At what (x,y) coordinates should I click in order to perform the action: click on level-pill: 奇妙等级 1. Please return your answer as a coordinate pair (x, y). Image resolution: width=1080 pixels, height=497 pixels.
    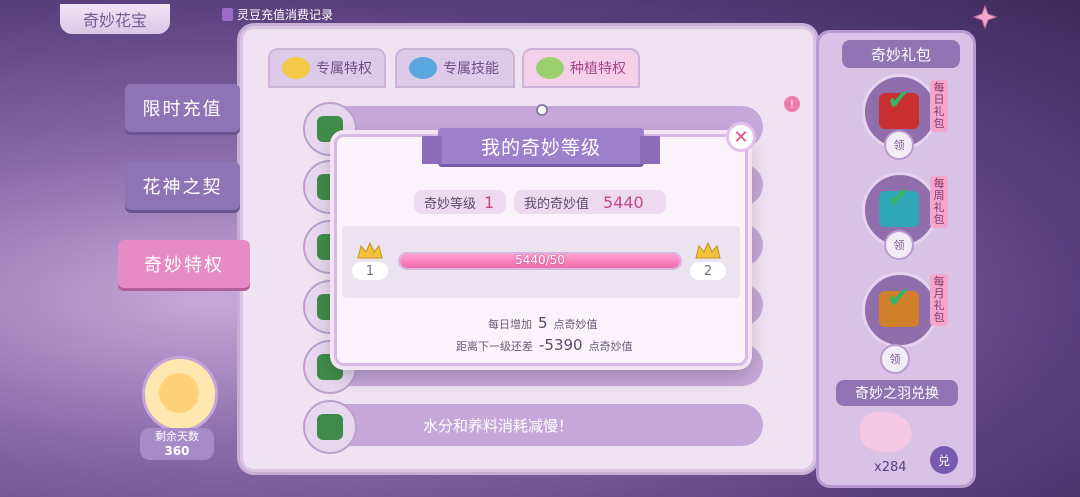
    Looking at the image, I should click on (460, 202).